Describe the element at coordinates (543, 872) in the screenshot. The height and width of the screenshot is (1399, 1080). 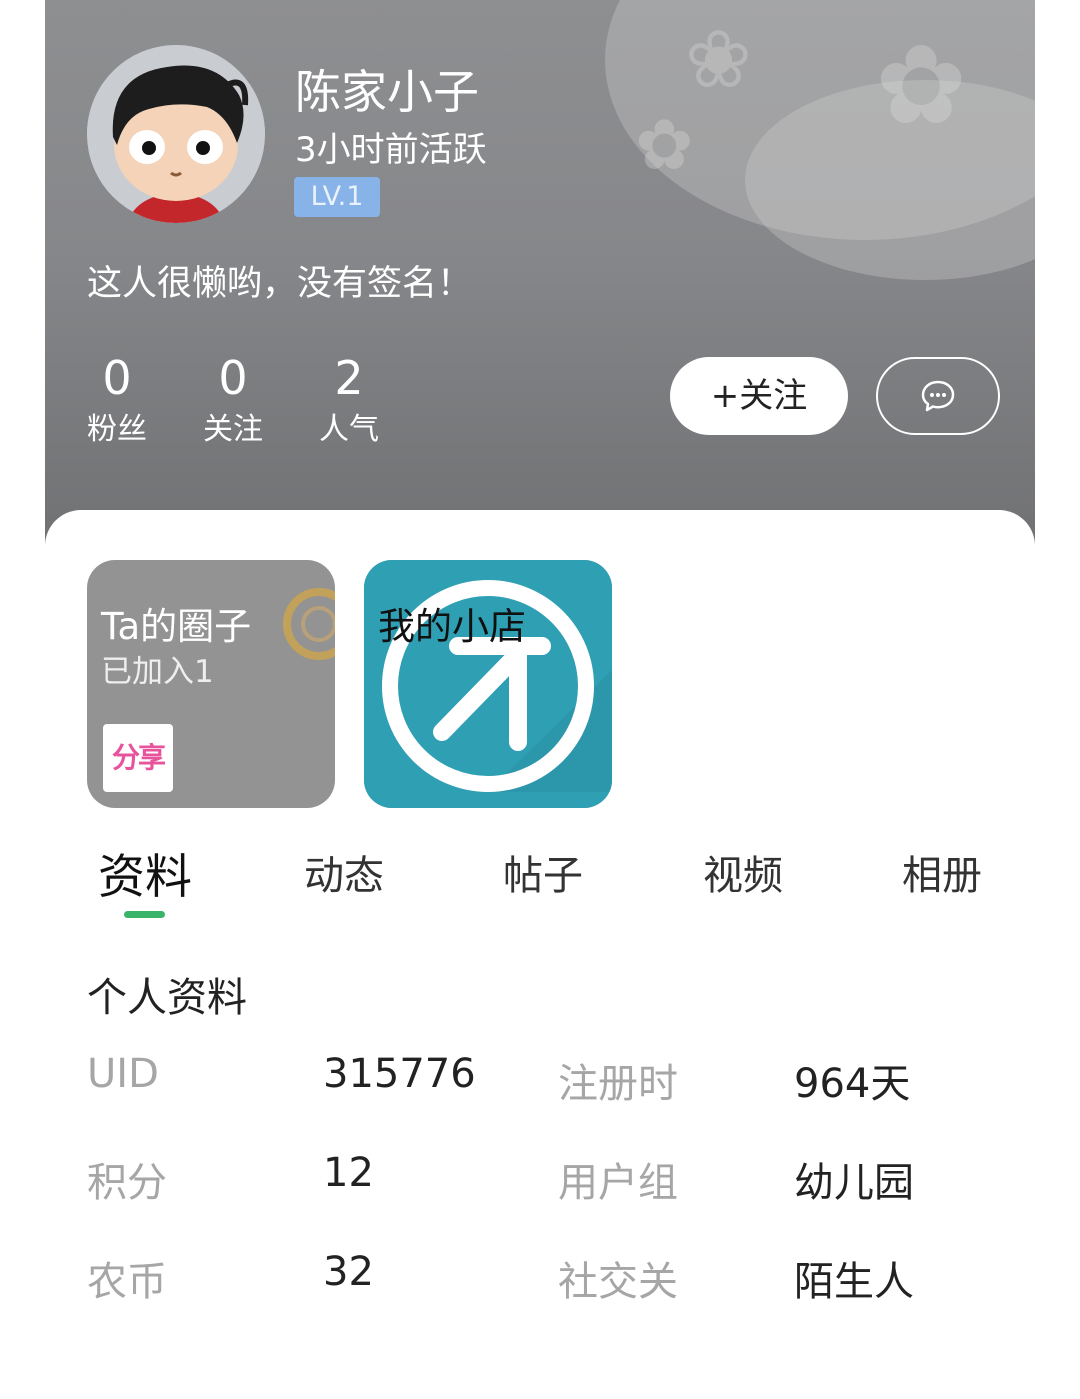
I see `tab-posts: 帖子` at that location.